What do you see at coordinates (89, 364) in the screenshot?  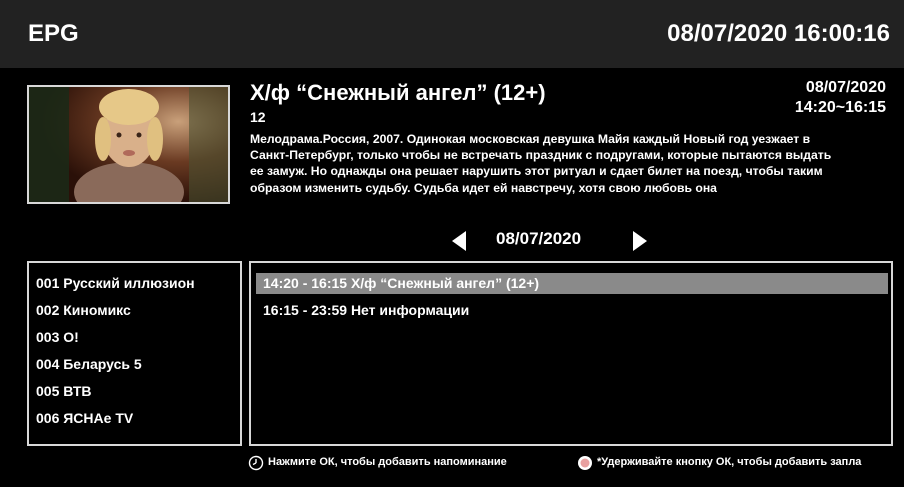 I see `channel-item: 004 Беларусь 5` at bounding box center [89, 364].